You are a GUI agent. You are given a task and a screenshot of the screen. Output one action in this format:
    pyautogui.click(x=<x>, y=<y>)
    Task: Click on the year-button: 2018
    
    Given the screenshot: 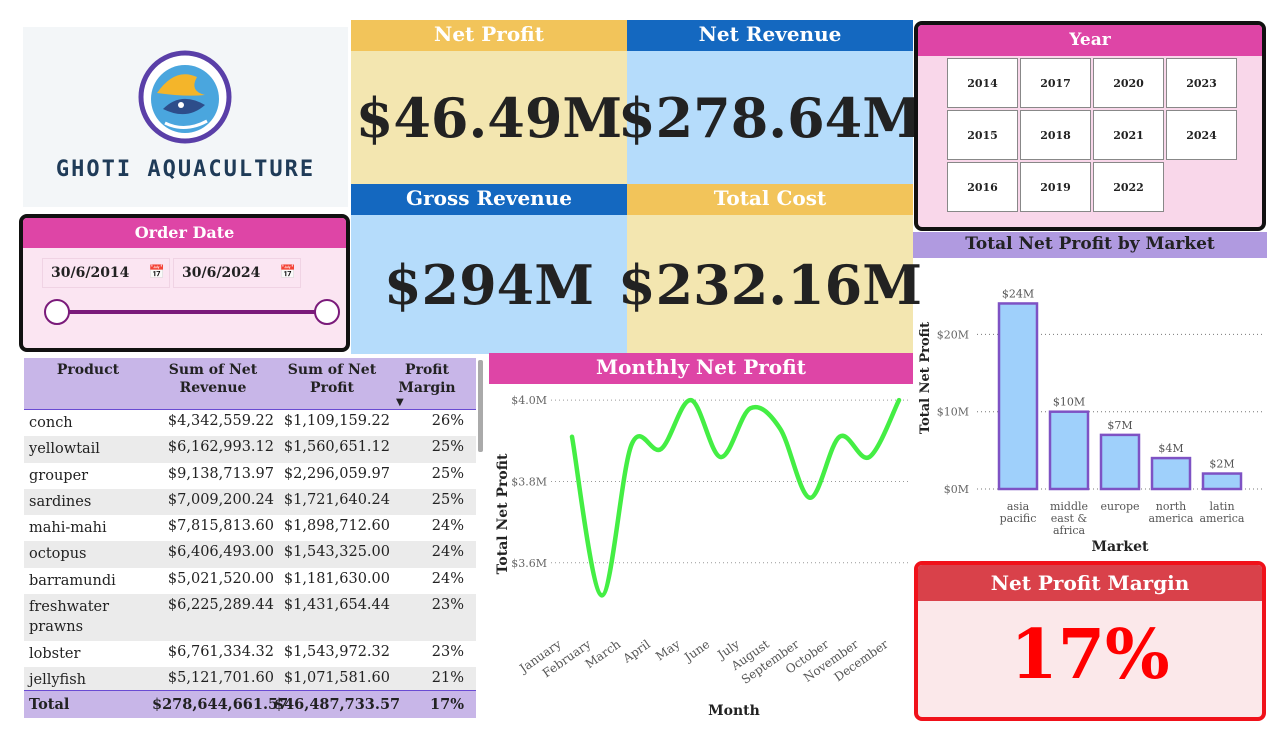 What is the action you would take?
    pyautogui.click(x=1055, y=135)
    